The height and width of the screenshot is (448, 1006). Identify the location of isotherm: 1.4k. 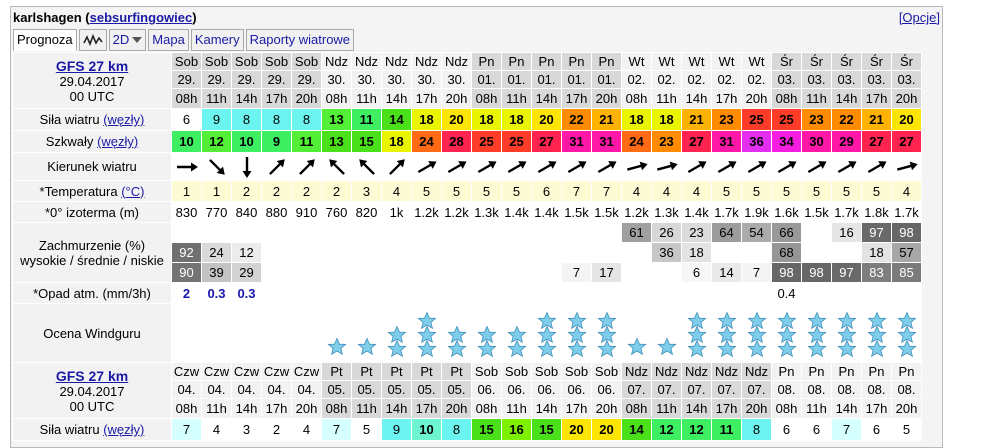
(696, 212).